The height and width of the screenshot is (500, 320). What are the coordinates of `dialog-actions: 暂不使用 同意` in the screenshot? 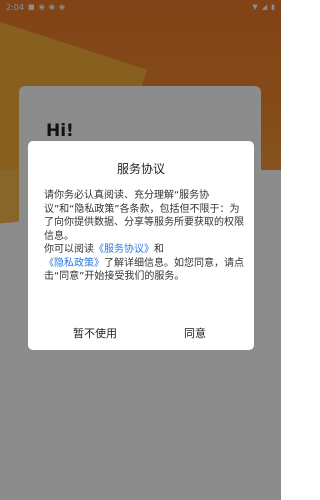 It's located at (141, 334).